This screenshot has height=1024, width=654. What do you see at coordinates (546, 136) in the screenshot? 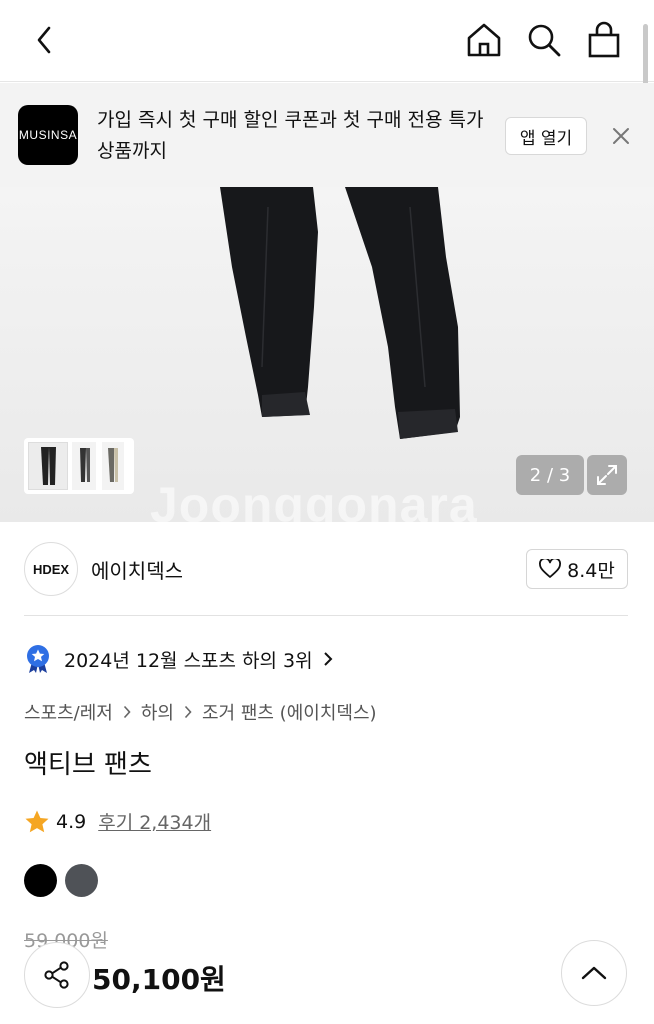
I see `open-app-button: 앱 열기` at bounding box center [546, 136].